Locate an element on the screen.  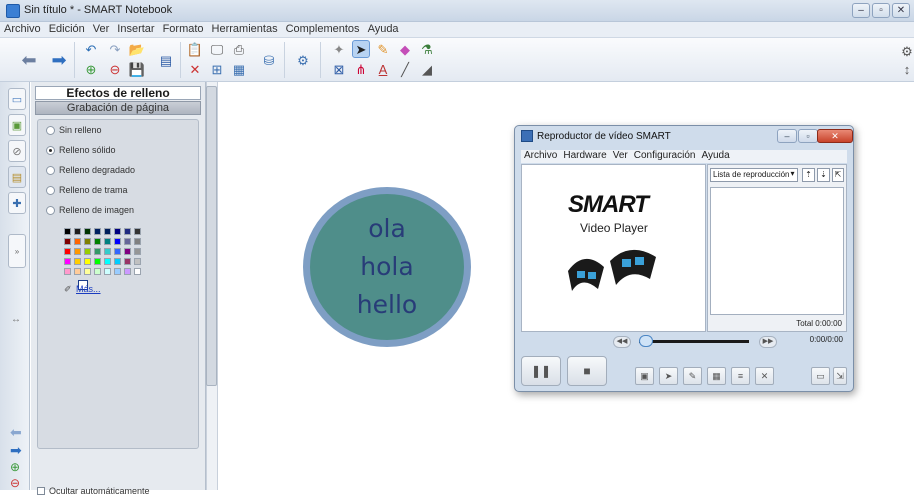
fill-option-pattern: Relleno de trama is located at coordinates (87, 190).